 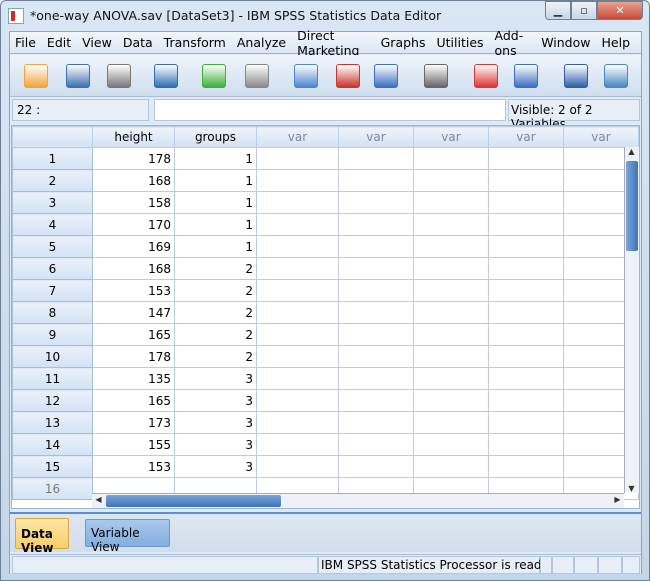 What do you see at coordinates (52, 444) in the screenshot?
I see `row-number: 14` at bounding box center [52, 444].